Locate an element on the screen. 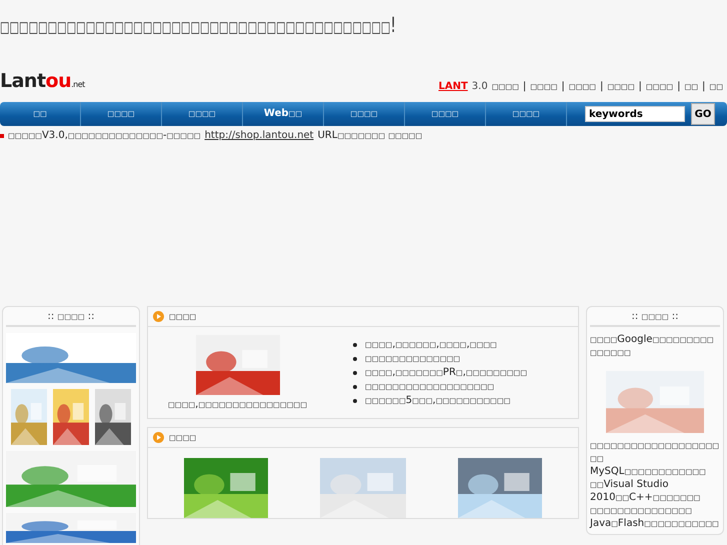 Image resolution: width=727 pixels, height=545 pixels. version-label: 3.0 is located at coordinates (480, 86).